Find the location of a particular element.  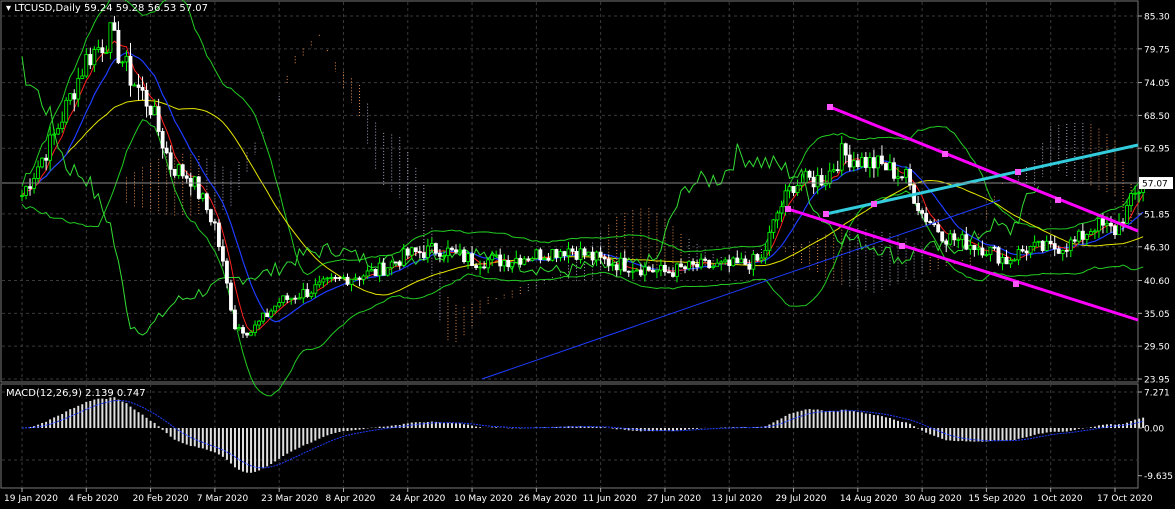

macd-tick-label: -9.635 is located at coordinates (1158, 477).